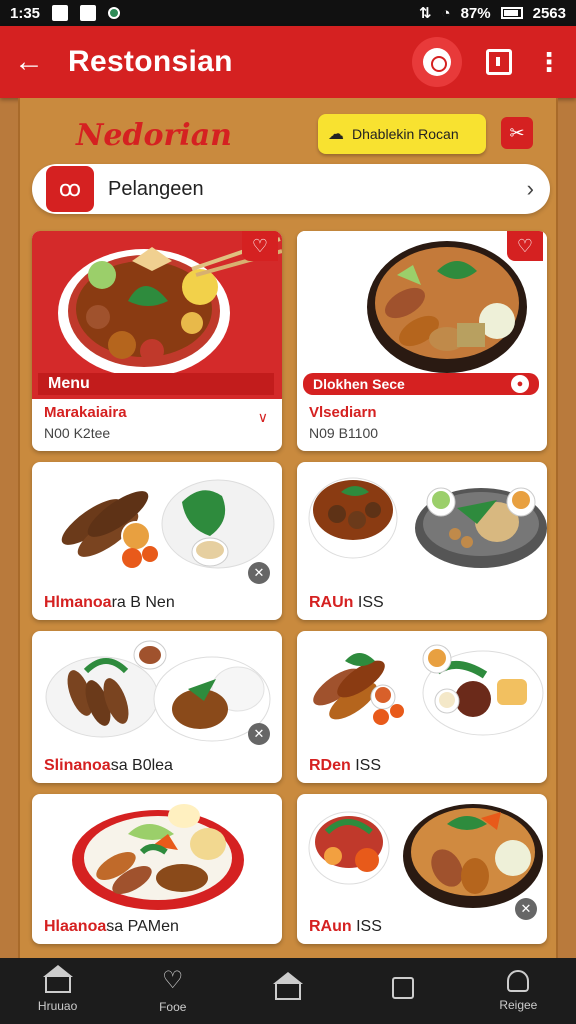 This screenshot has width=576, height=1024. I want to click on card-title: Slinanoasa B0lea, so click(108, 766).